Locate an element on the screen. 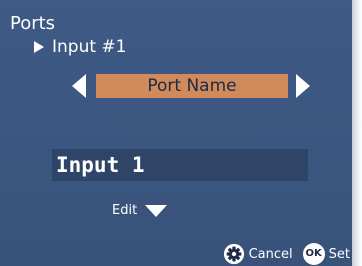 This screenshot has width=362, height=266. field-selector: Port Name is located at coordinates (192, 86).